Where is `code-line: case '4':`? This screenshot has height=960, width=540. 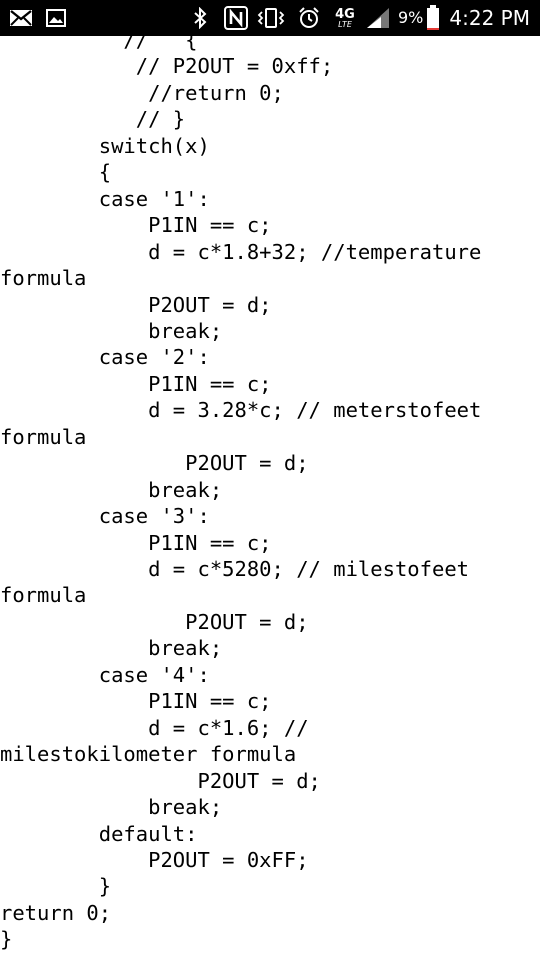 code-line: case '4': is located at coordinates (105, 674).